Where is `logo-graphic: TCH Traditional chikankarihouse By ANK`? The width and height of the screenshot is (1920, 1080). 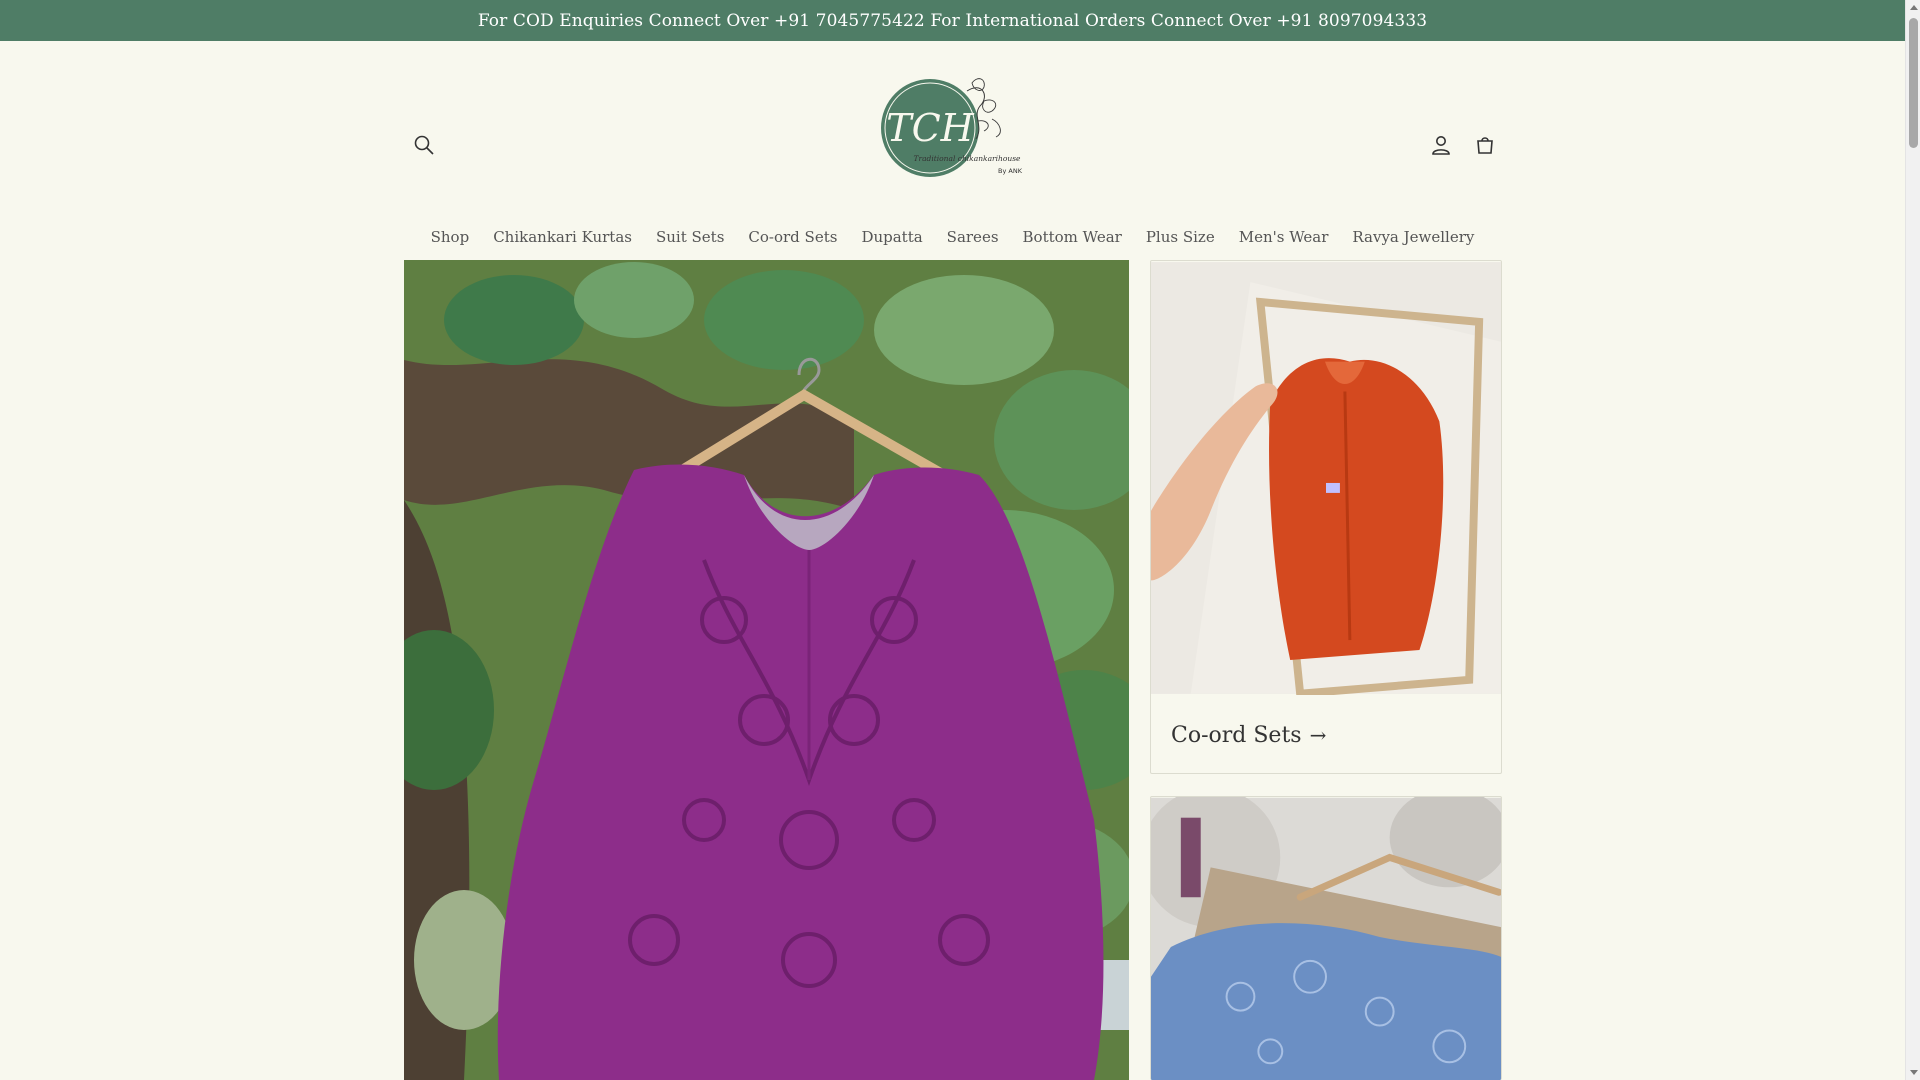 logo-graphic: TCH Traditional chikankarihouse By ANK is located at coordinates (952, 127).